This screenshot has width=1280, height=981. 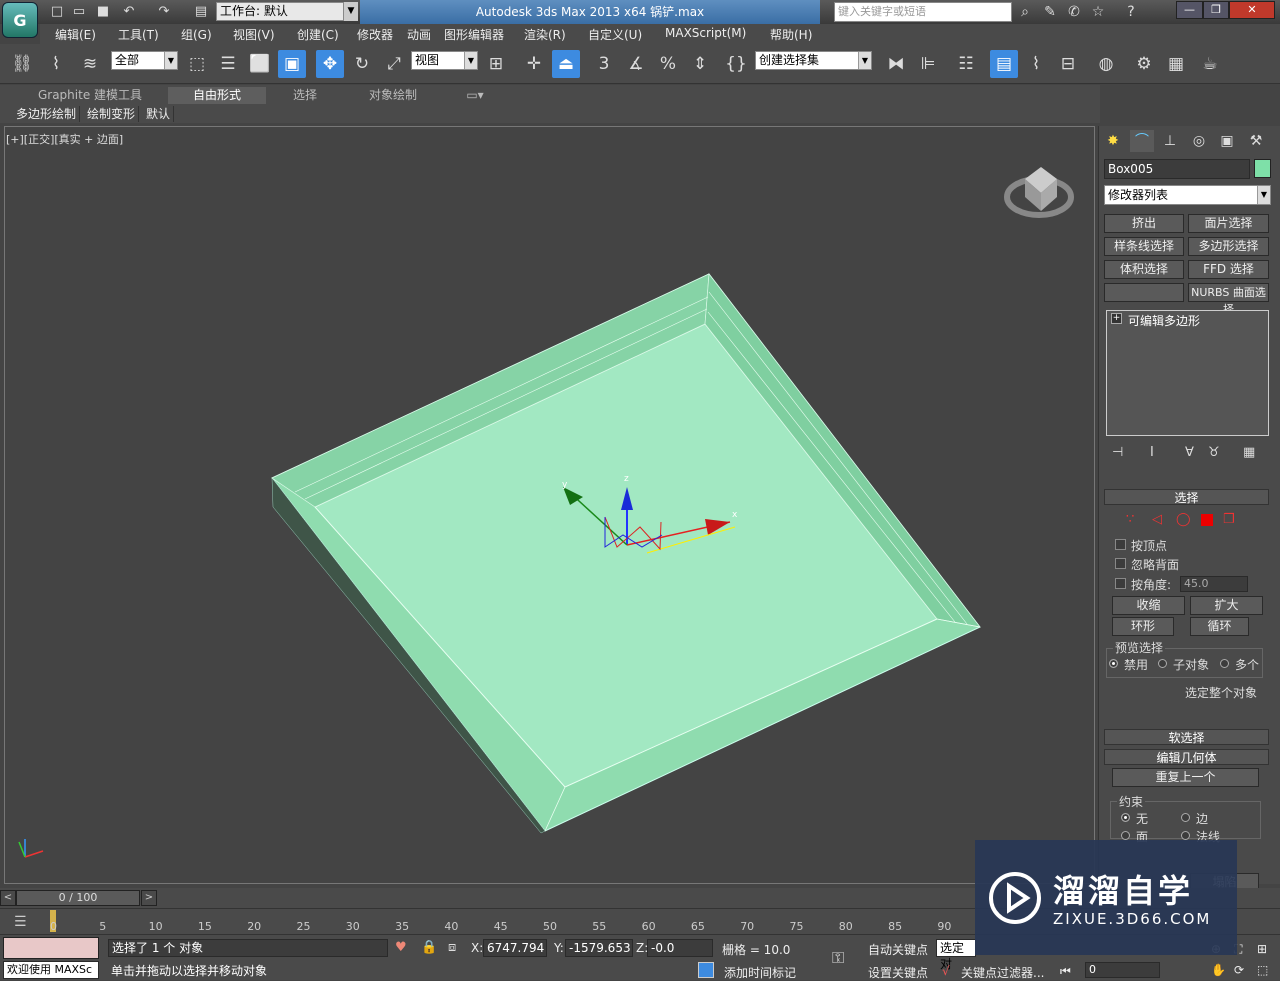 What do you see at coordinates (1262, 970) in the screenshot?
I see `maximize-viewport-icon: ⬚` at bounding box center [1262, 970].